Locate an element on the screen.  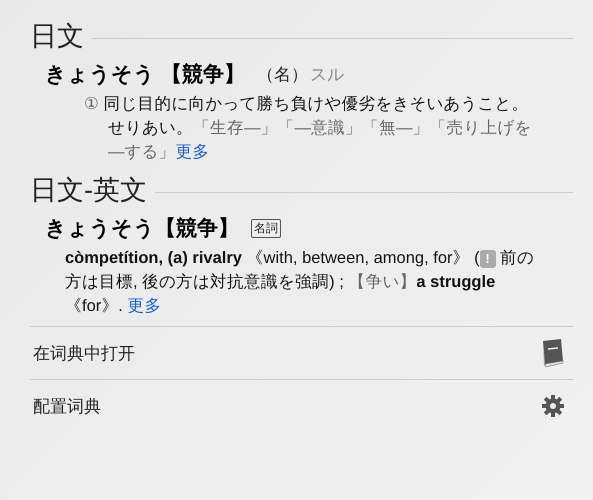
definition-text: ① 同じ目的に向かって勝ち負けや優劣をきそいあうこと。せりあい。「生存—」「—意識」「無—」「売り上げを—する」更多 is located at coordinates (307, 128).